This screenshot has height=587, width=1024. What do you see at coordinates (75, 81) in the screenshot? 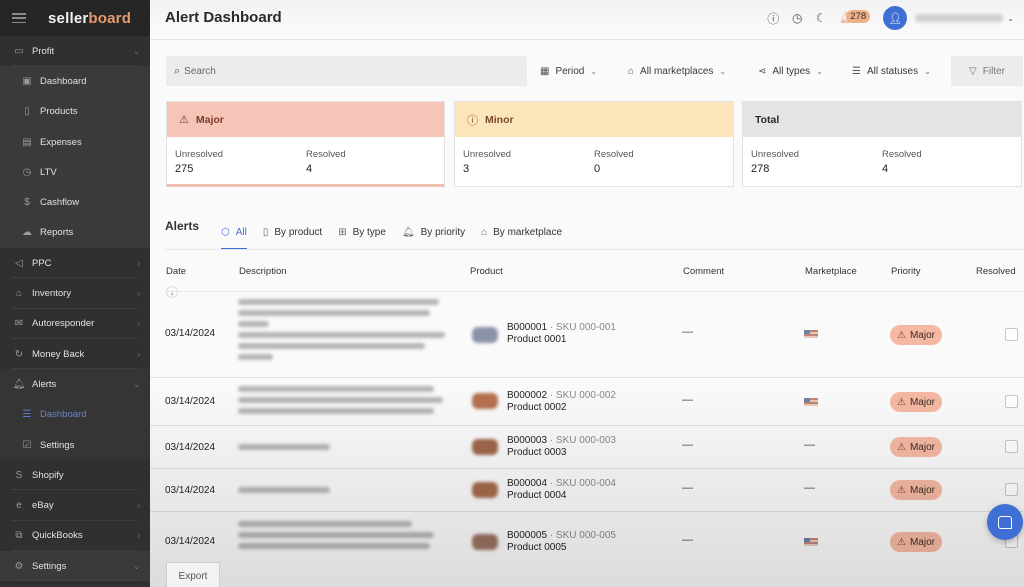
I see `sidebar-item-dashboard: ▣ Dashboard` at bounding box center [75, 81].